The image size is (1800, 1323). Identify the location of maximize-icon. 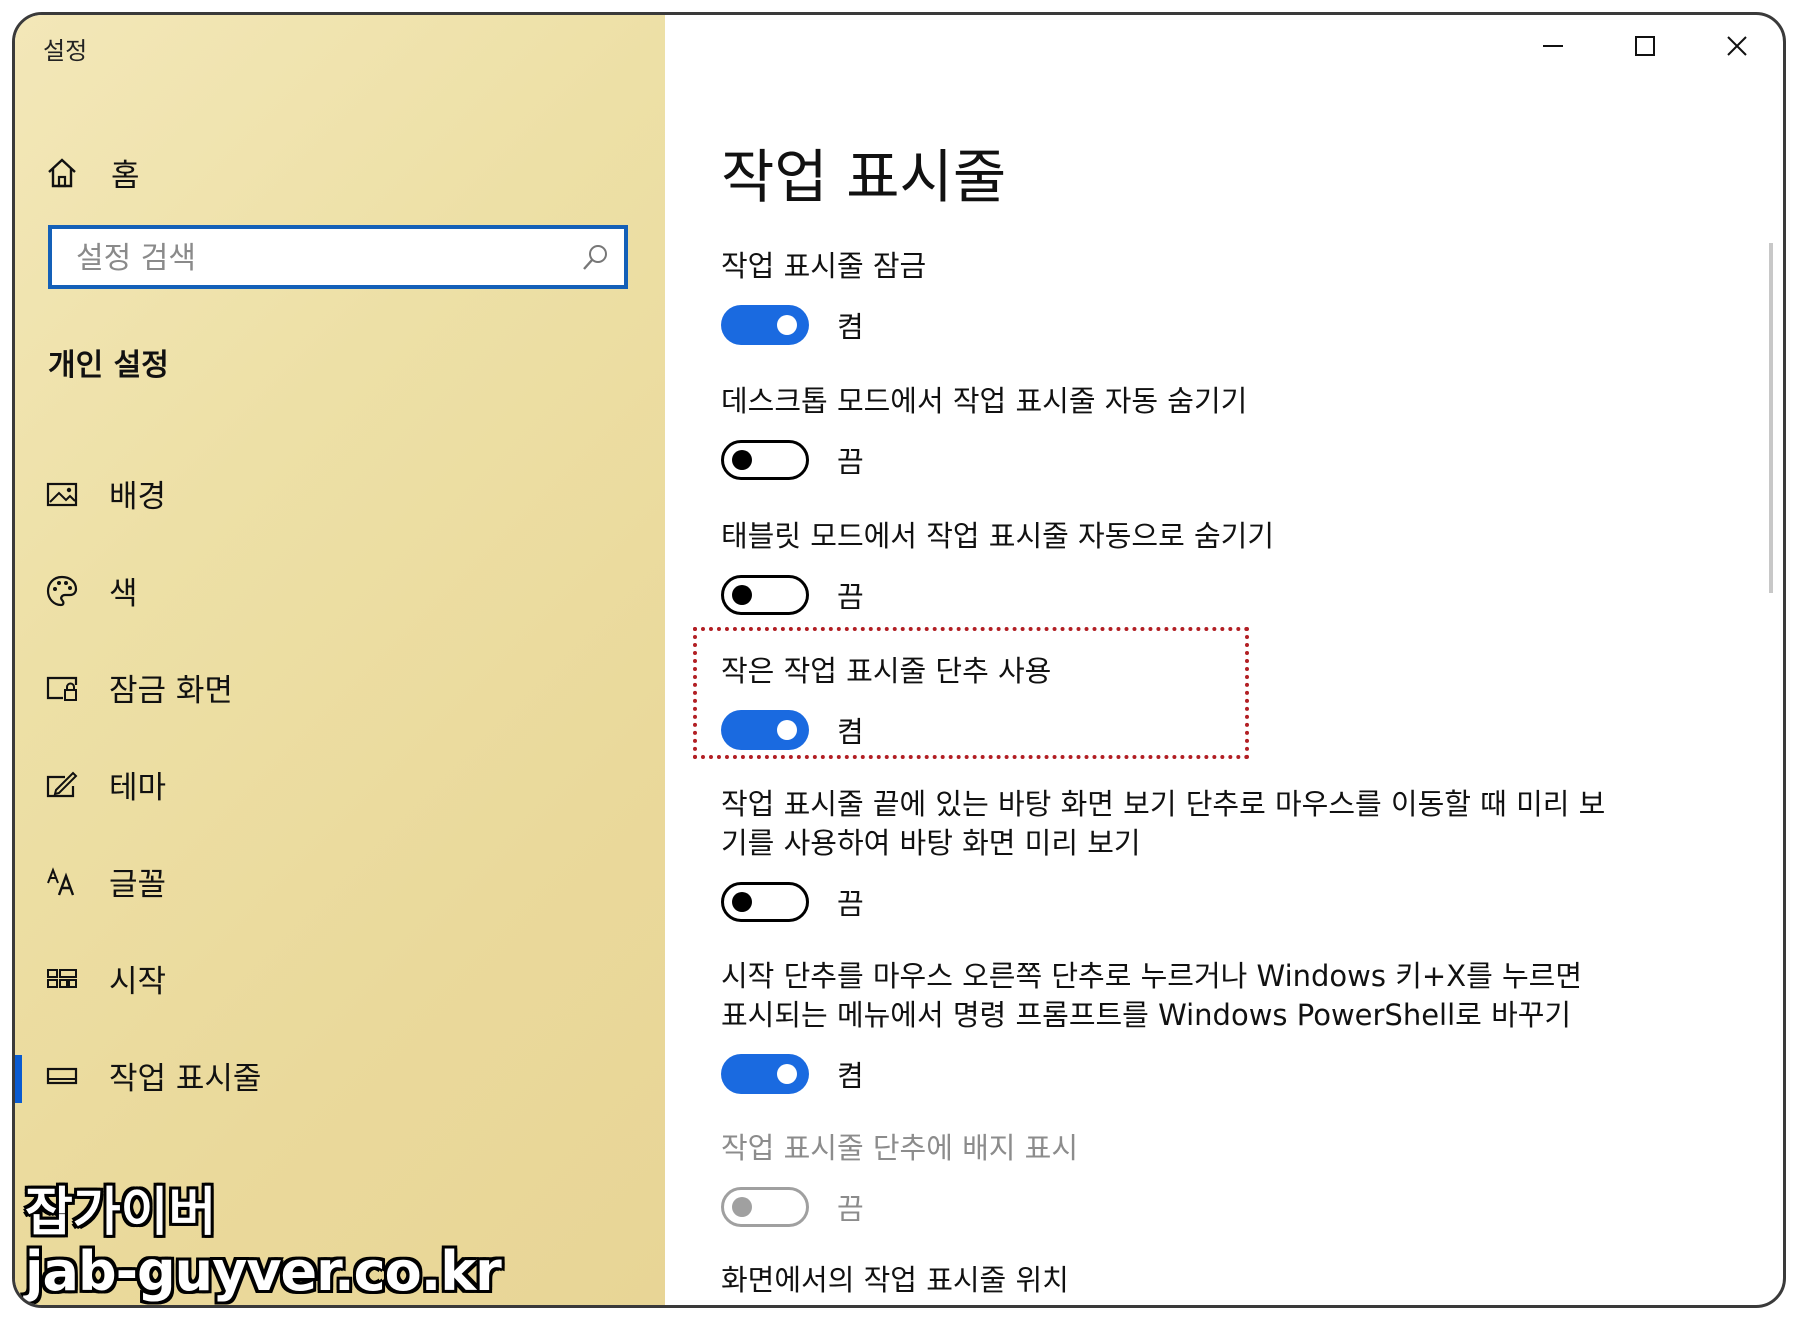
(1645, 48).